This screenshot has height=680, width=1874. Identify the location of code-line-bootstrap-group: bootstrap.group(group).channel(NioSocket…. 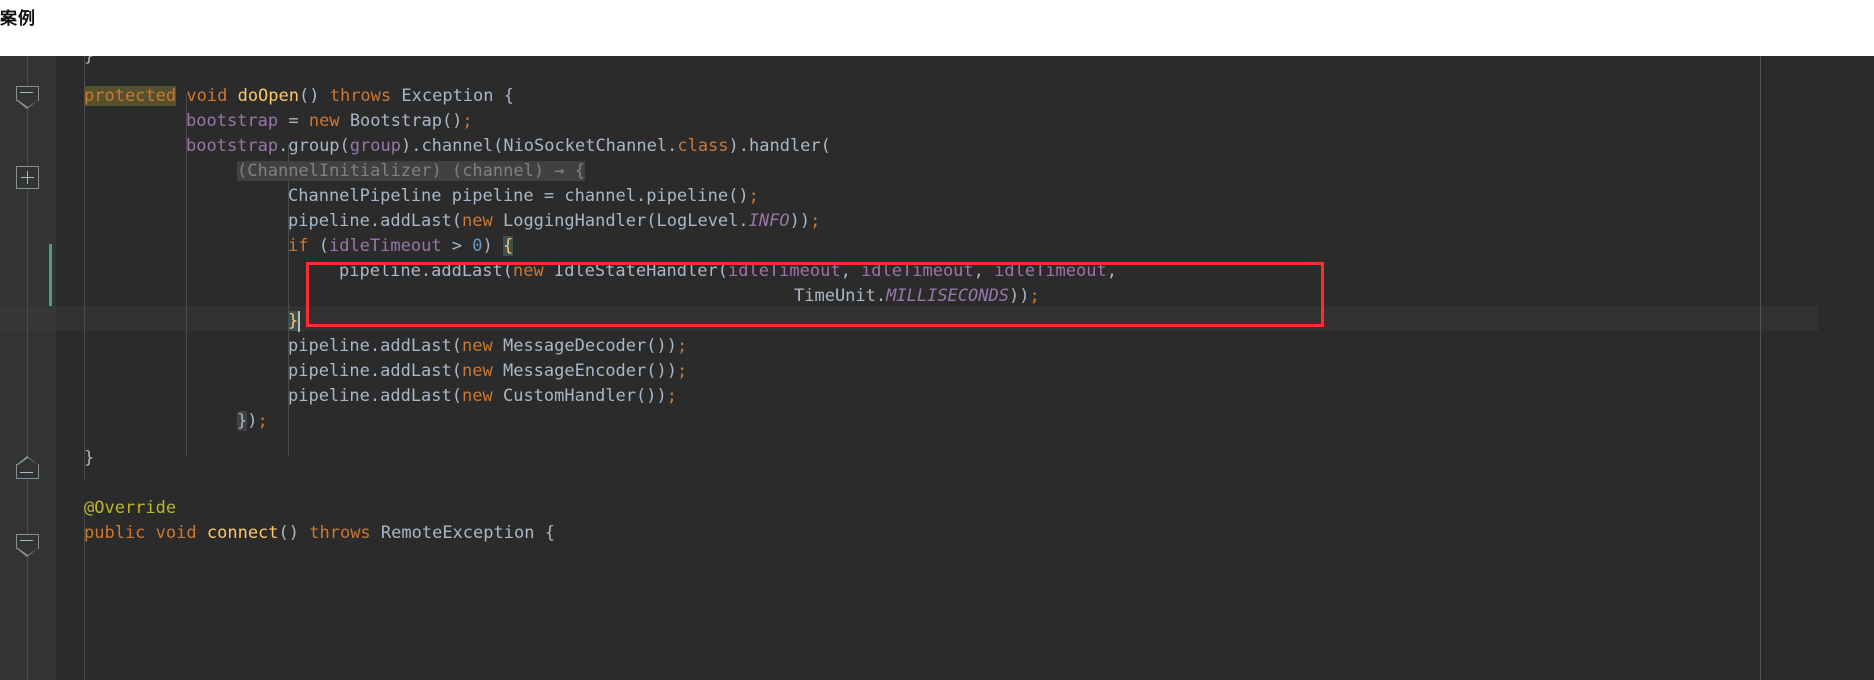
(508, 146).